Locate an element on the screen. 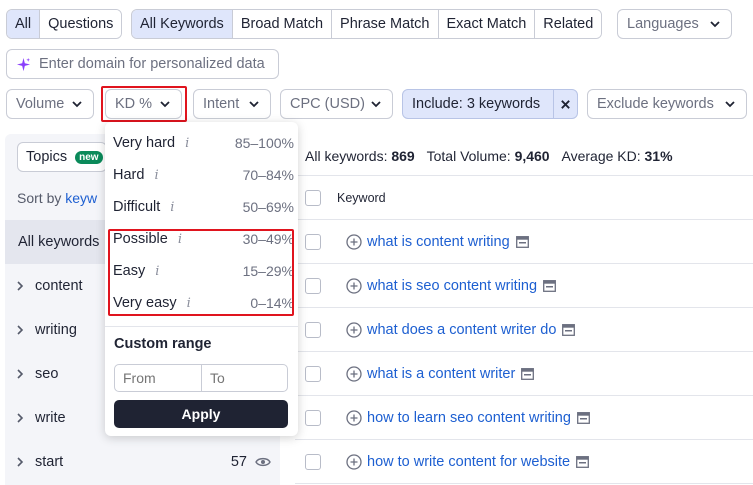 The height and width of the screenshot is (485, 753). sidebar-item-label: seo is located at coordinates (47, 374).